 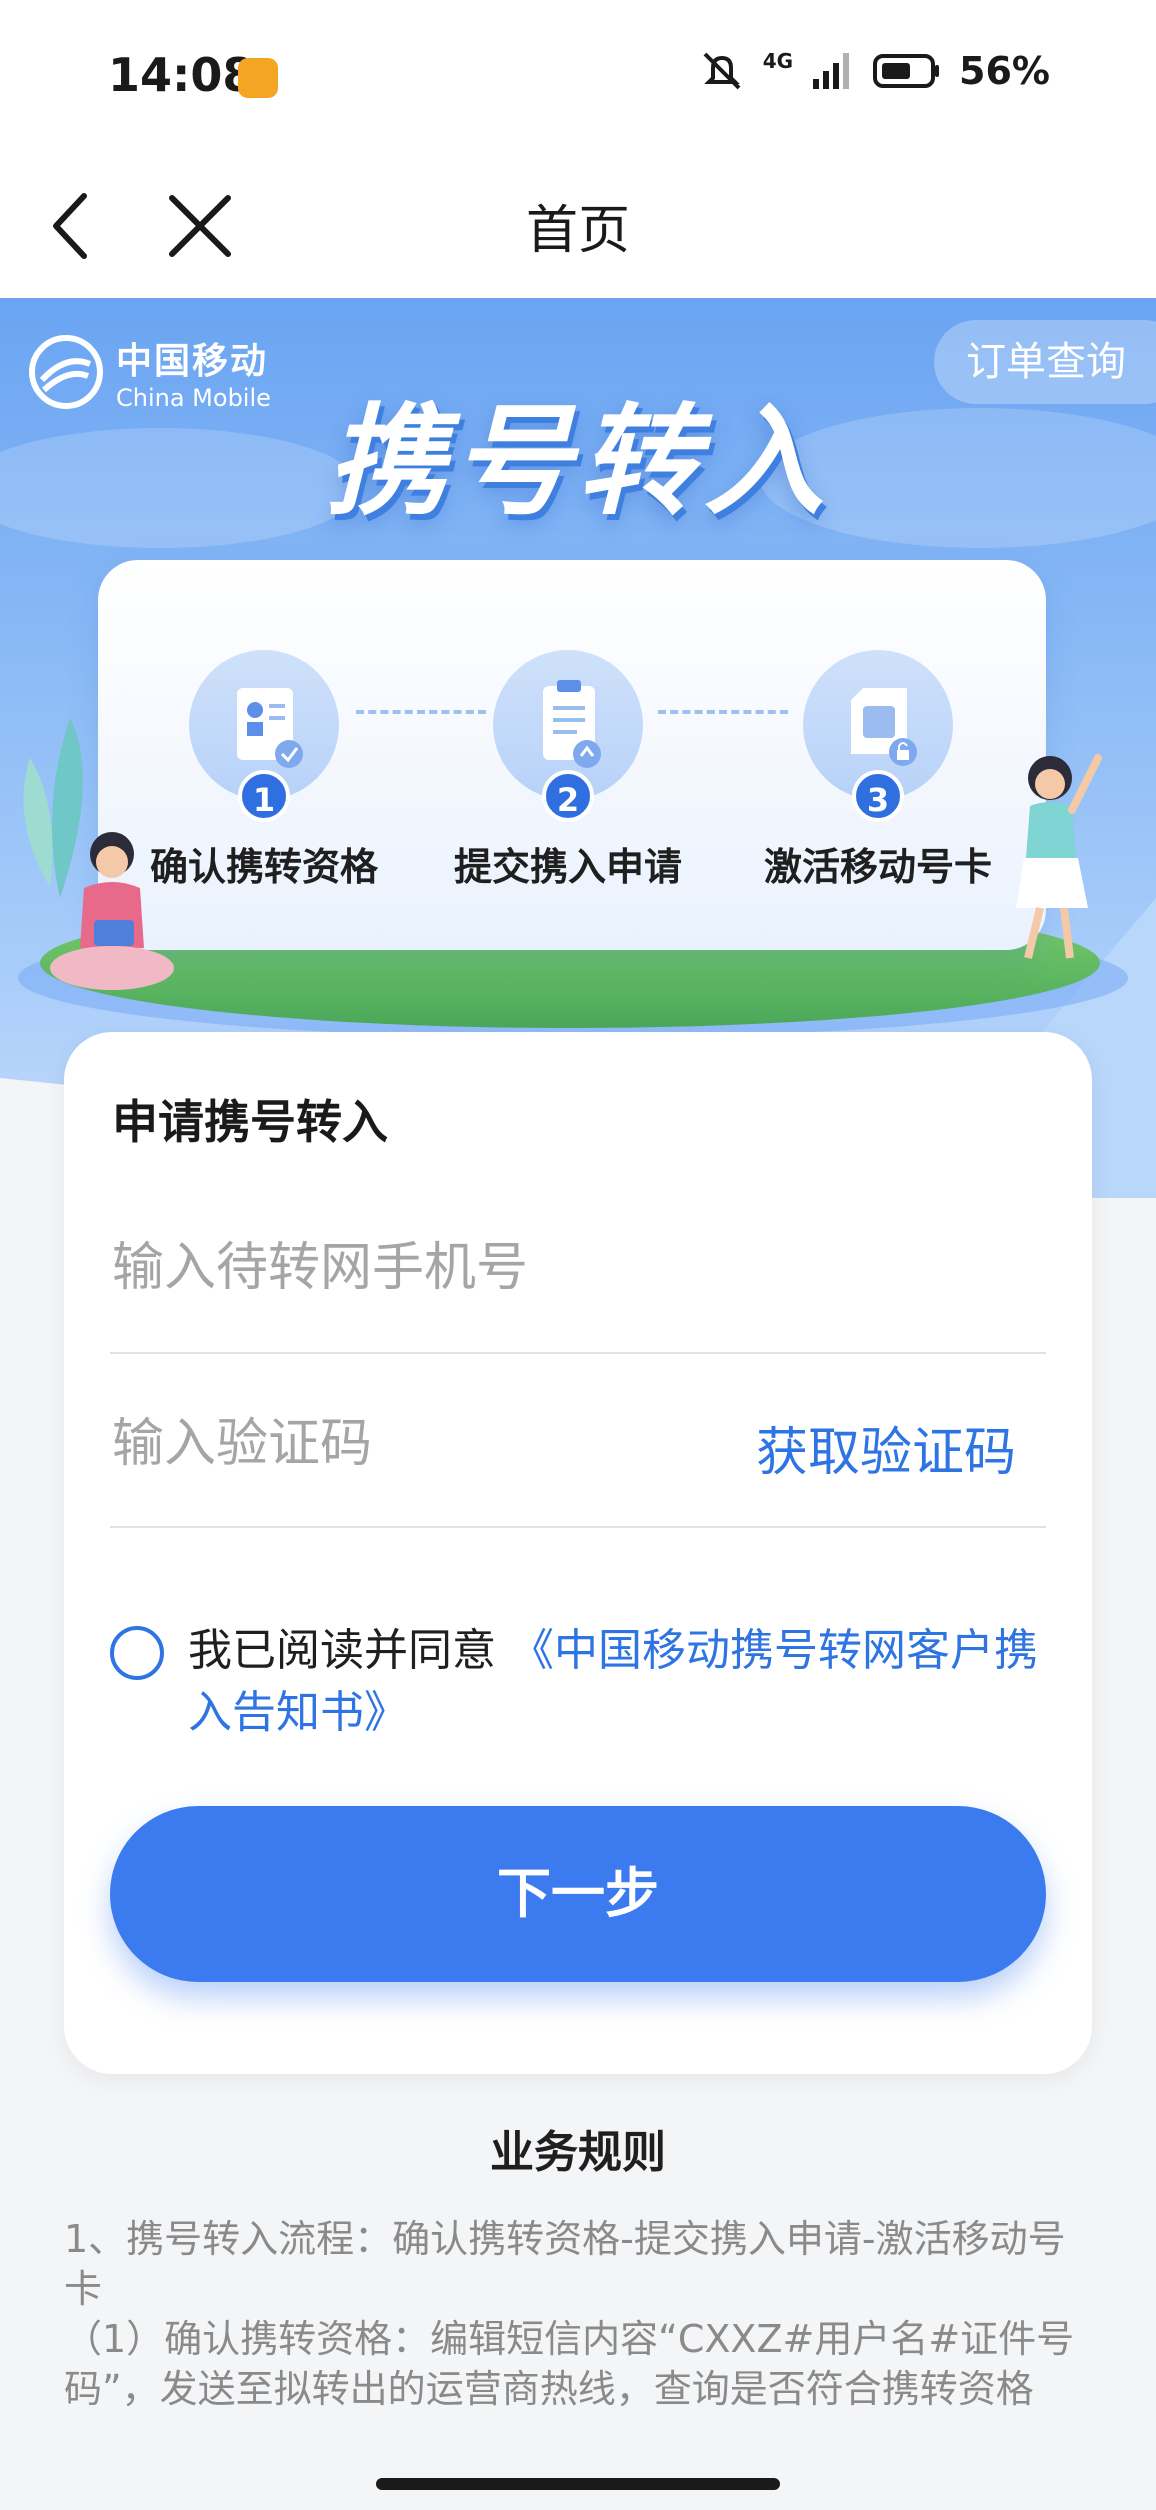 I want to click on clipboard-upload-icon: 2, so click(x=568, y=736).